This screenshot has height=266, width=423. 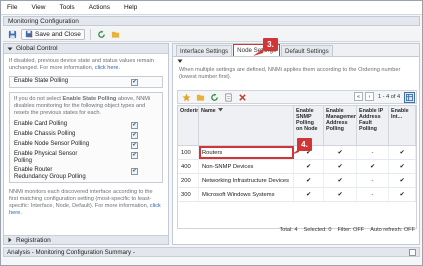 What do you see at coordinates (12, 7) in the screenshot?
I see `menu-file: File` at bounding box center [12, 7].